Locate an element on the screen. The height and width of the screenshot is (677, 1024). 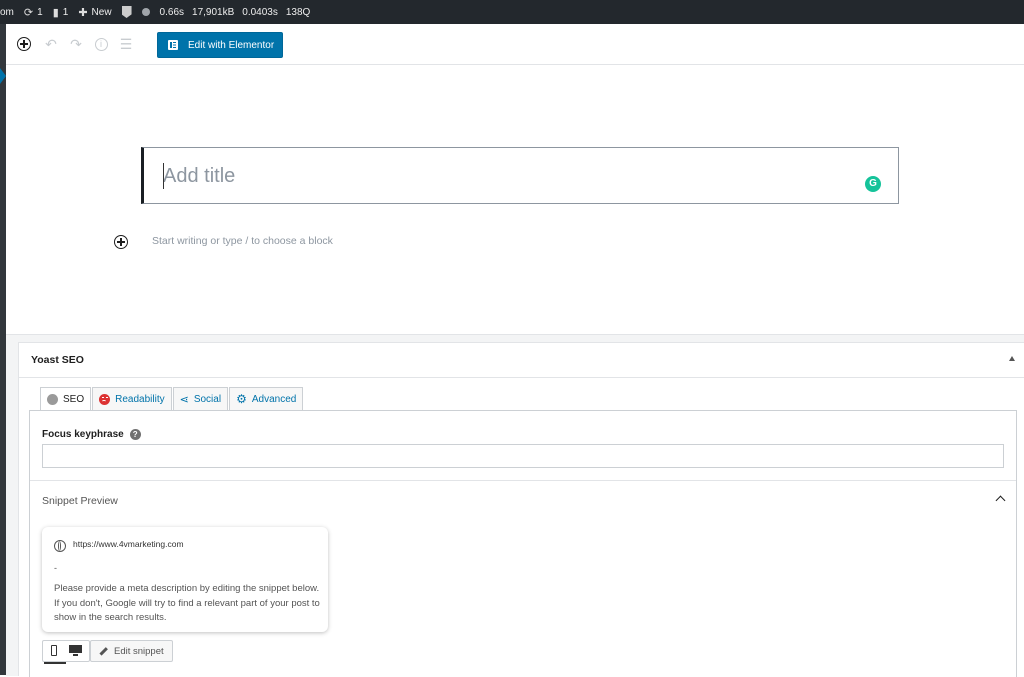
tab-readability-label: Readability is located at coordinates (140, 399).